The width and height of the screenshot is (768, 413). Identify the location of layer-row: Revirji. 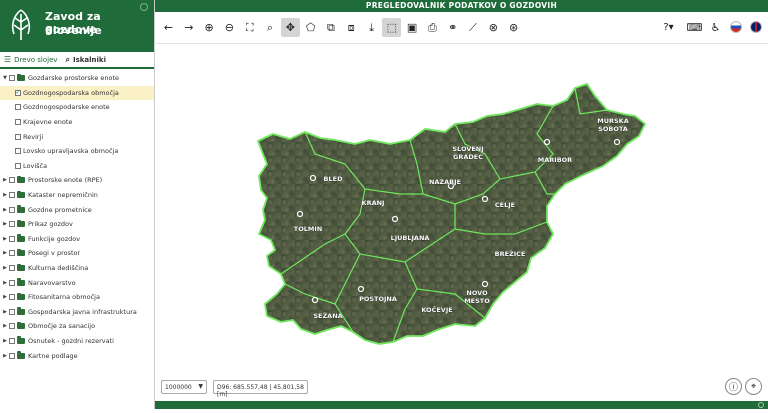
(77, 136).